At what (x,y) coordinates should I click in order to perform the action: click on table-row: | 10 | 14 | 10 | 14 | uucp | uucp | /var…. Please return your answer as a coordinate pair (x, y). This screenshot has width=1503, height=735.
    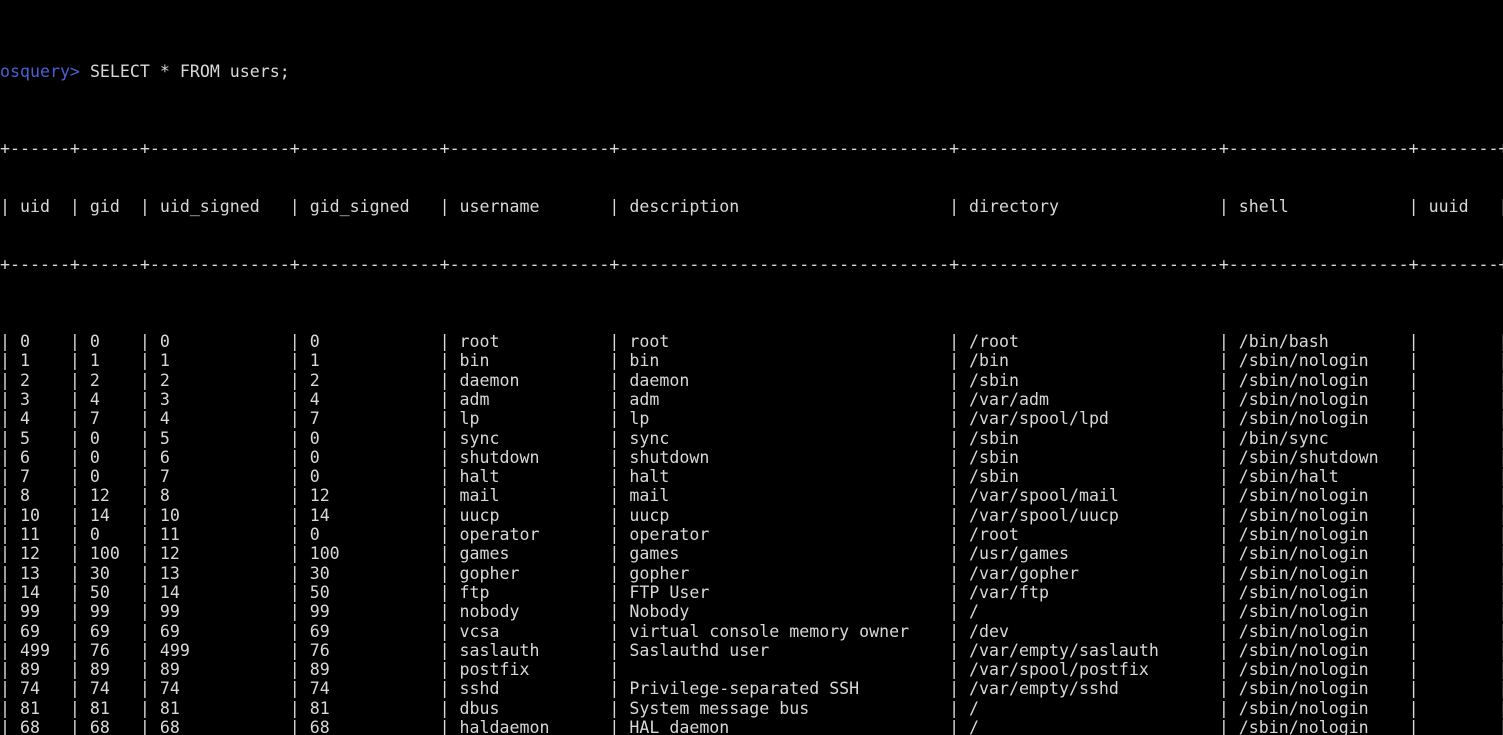
    Looking at the image, I should click on (751, 515).